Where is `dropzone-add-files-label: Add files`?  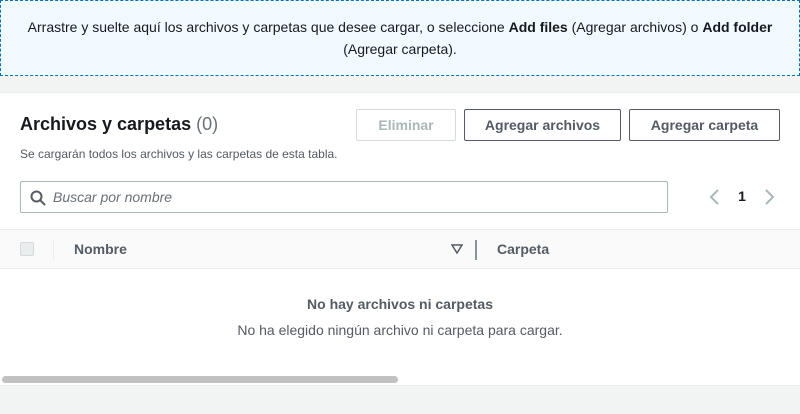 dropzone-add-files-label: Add files is located at coordinates (538, 27).